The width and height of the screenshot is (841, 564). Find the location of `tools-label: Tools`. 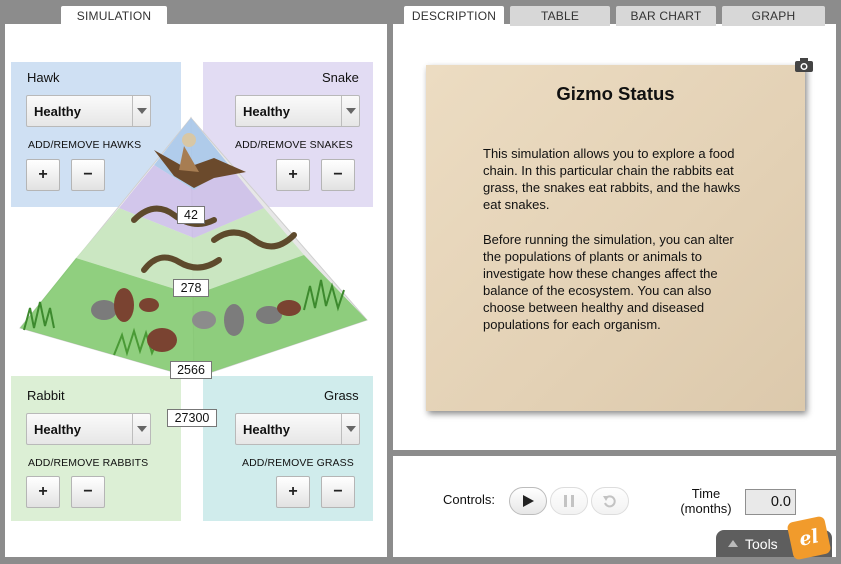

tools-label: Tools is located at coordinates (761, 543).